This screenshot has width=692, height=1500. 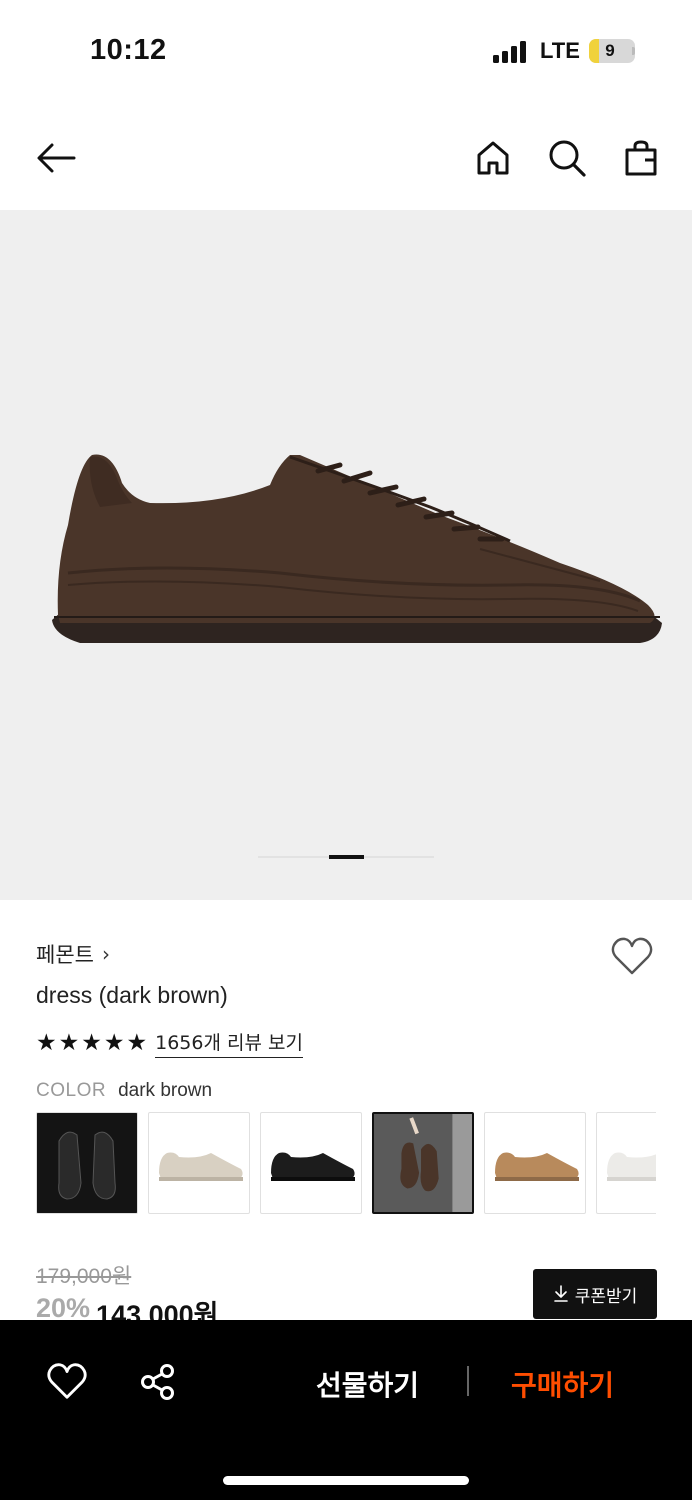 I want to click on wishlist-button, so click(x=632, y=957).